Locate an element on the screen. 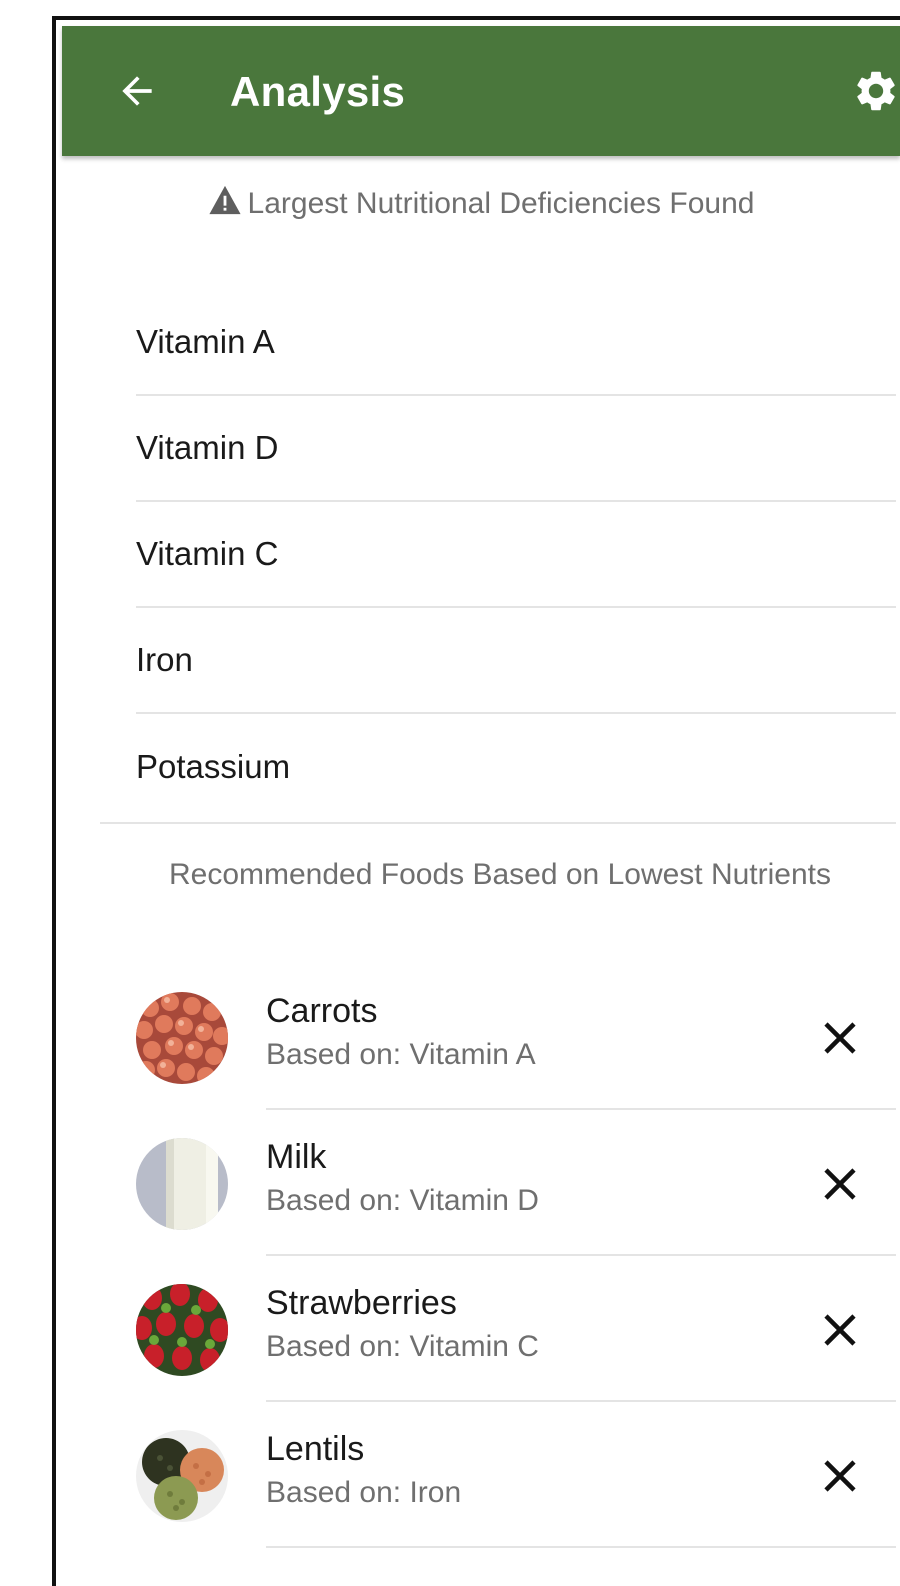 This screenshot has width=900, height=1586. carrots-photo is located at coordinates (182, 1038).